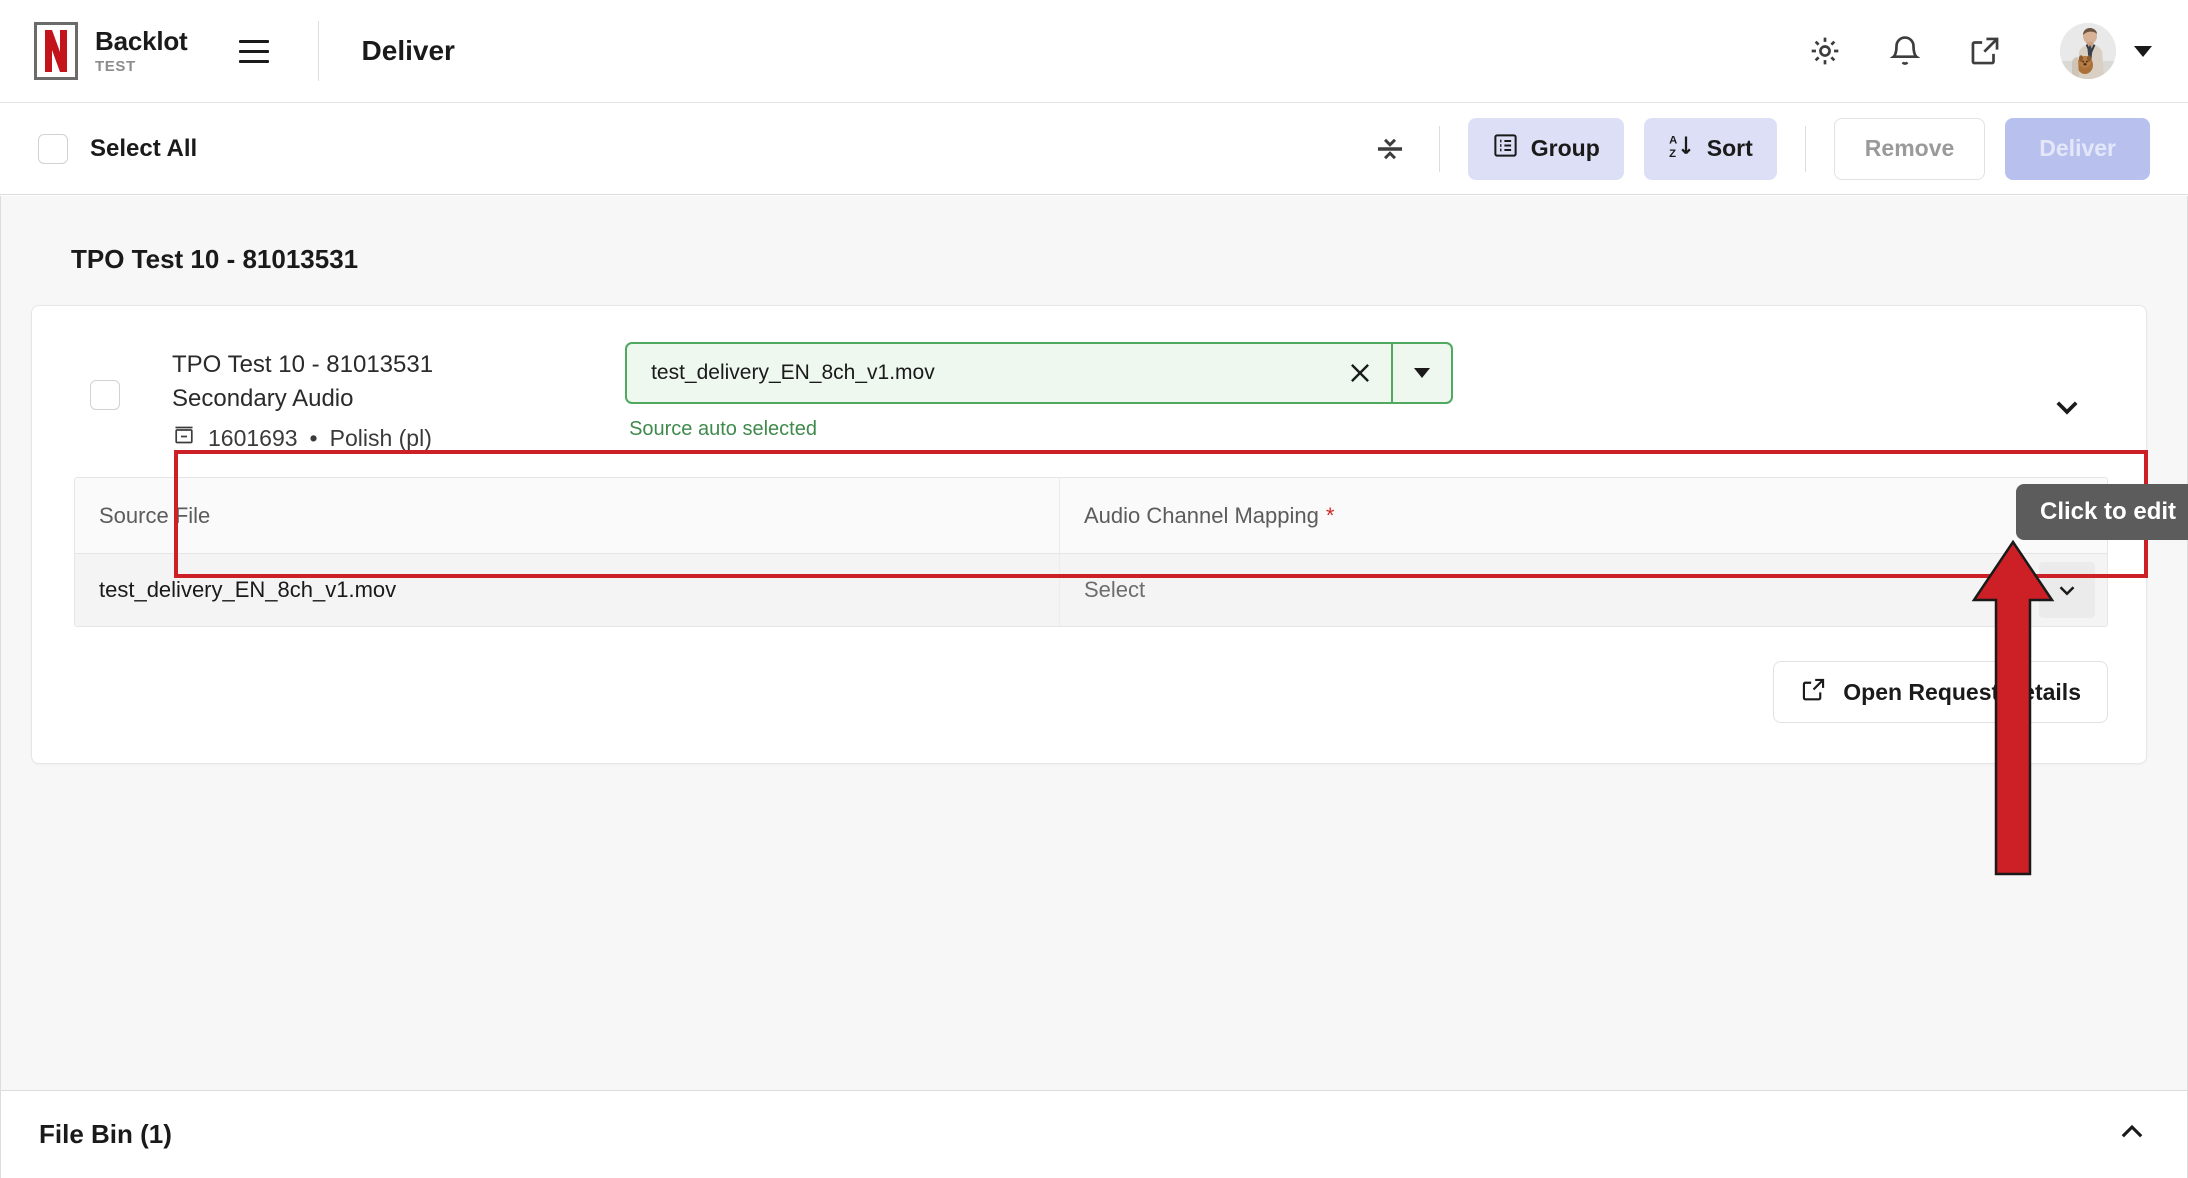 This screenshot has width=2188, height=1178. I want to click on svg-text: A, so click(1673, 140).